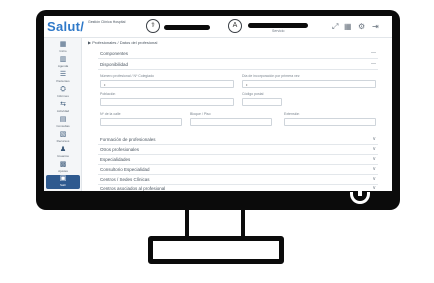 The width and height of the screenshot is (434, 283). What do you see at coordinates (238, 65) in the screenshot?
I see `section-availability: Disponibilidad —` at bounding box center [238, 65].